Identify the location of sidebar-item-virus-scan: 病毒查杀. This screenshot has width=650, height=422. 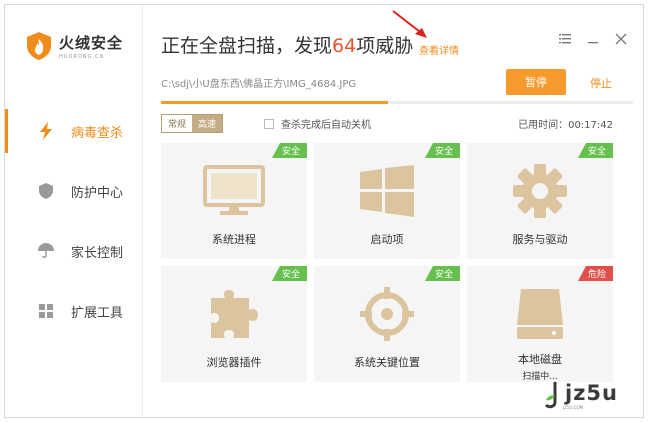
(74, 131).